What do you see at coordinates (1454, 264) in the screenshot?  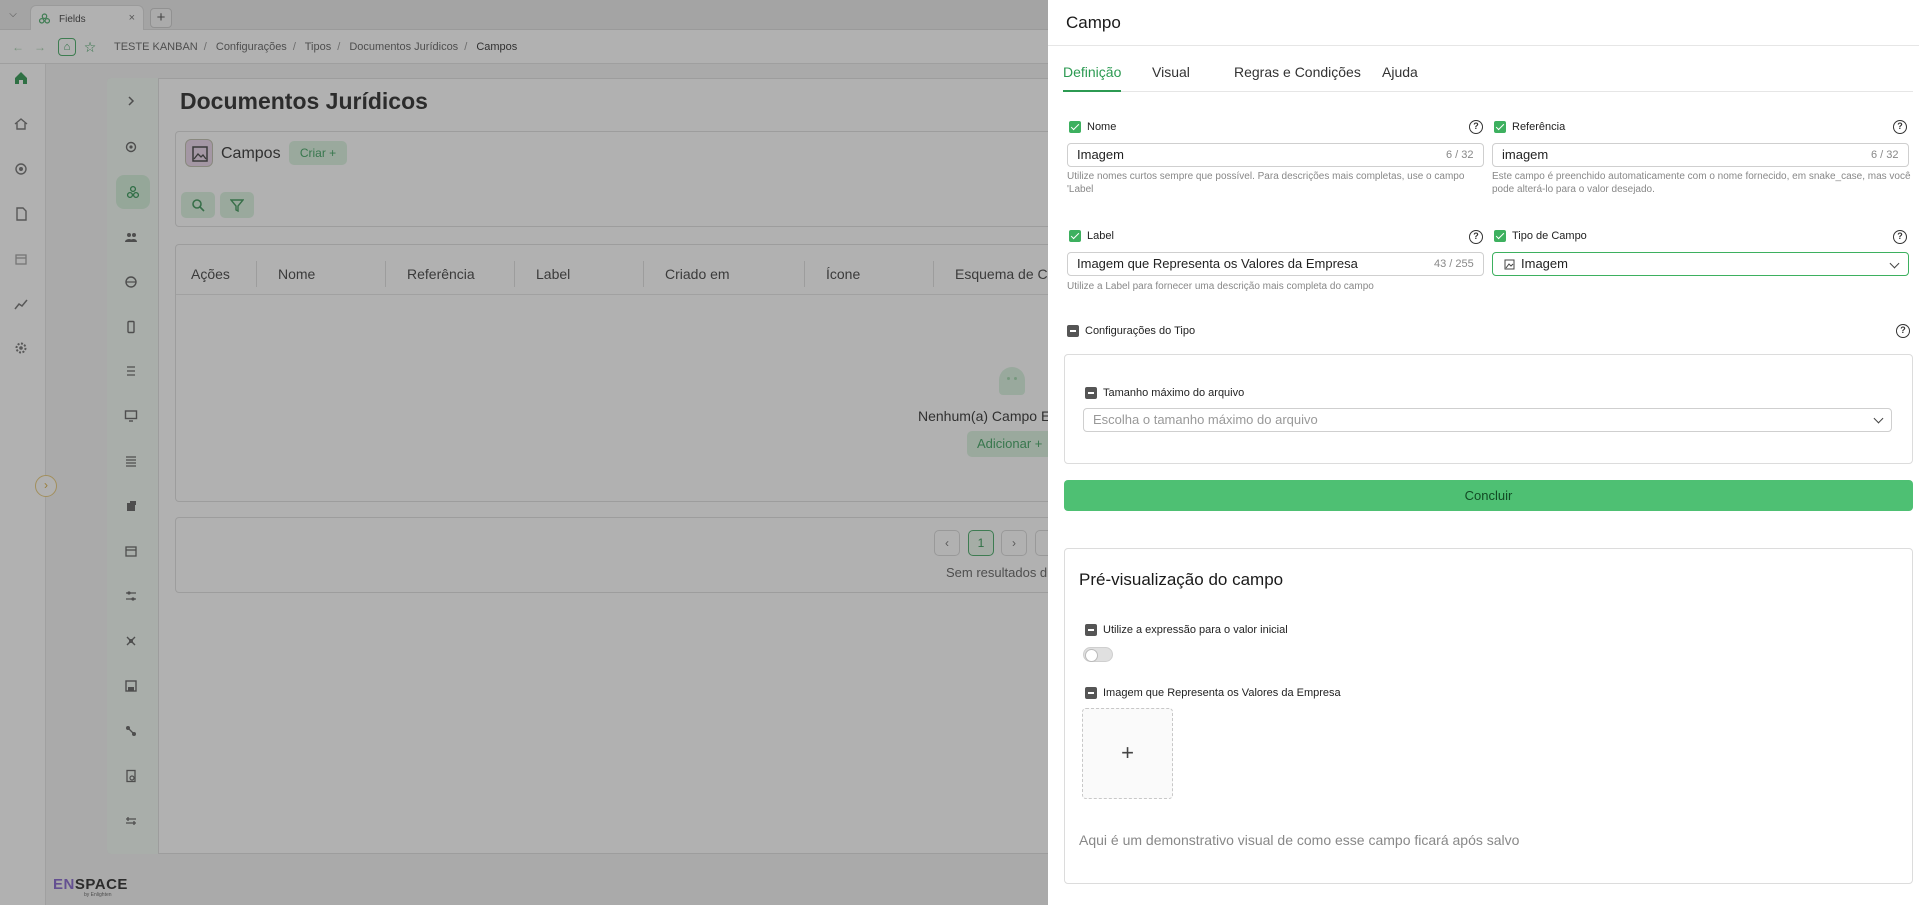 I see `label-counter: 43 / 255` at bounding box center [1454, 264].